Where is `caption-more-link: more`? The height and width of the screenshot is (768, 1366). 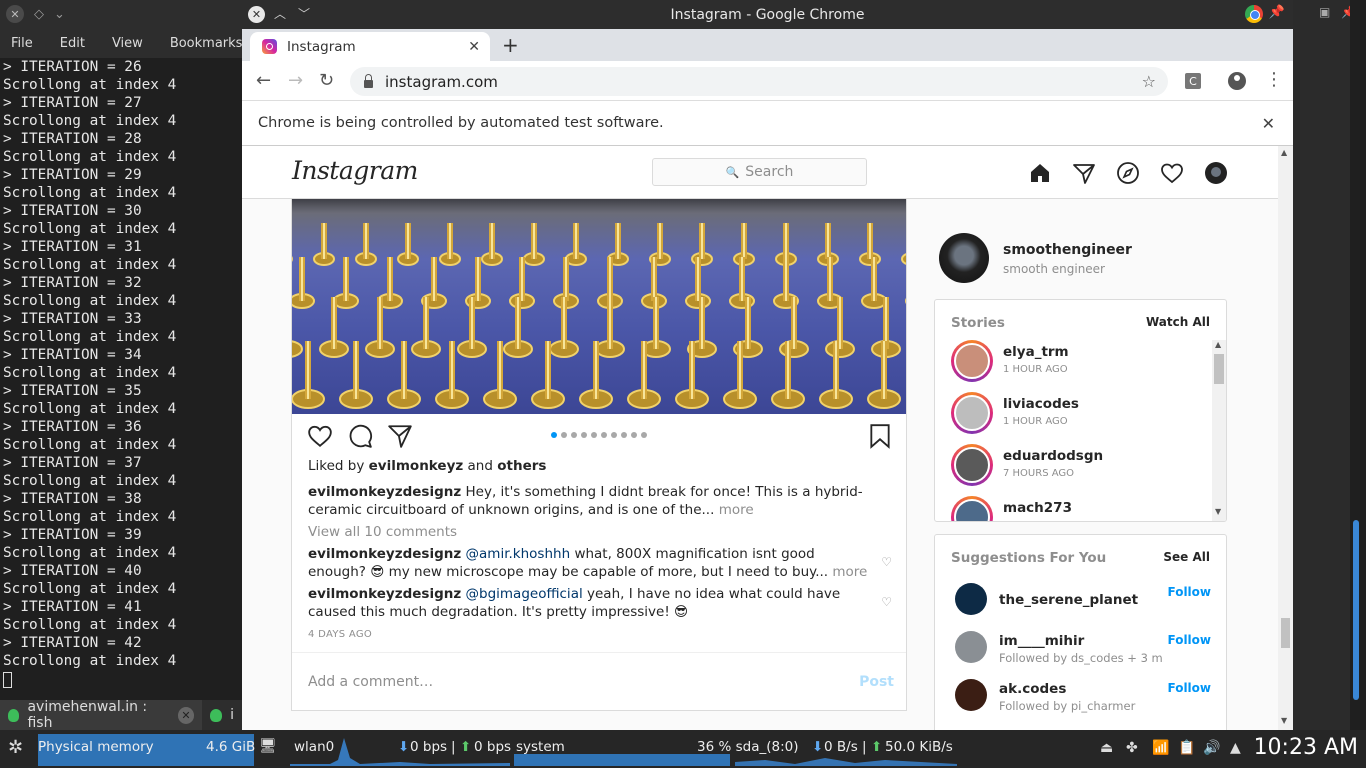
caption-more-link: more is located at coordinates (736, 510).